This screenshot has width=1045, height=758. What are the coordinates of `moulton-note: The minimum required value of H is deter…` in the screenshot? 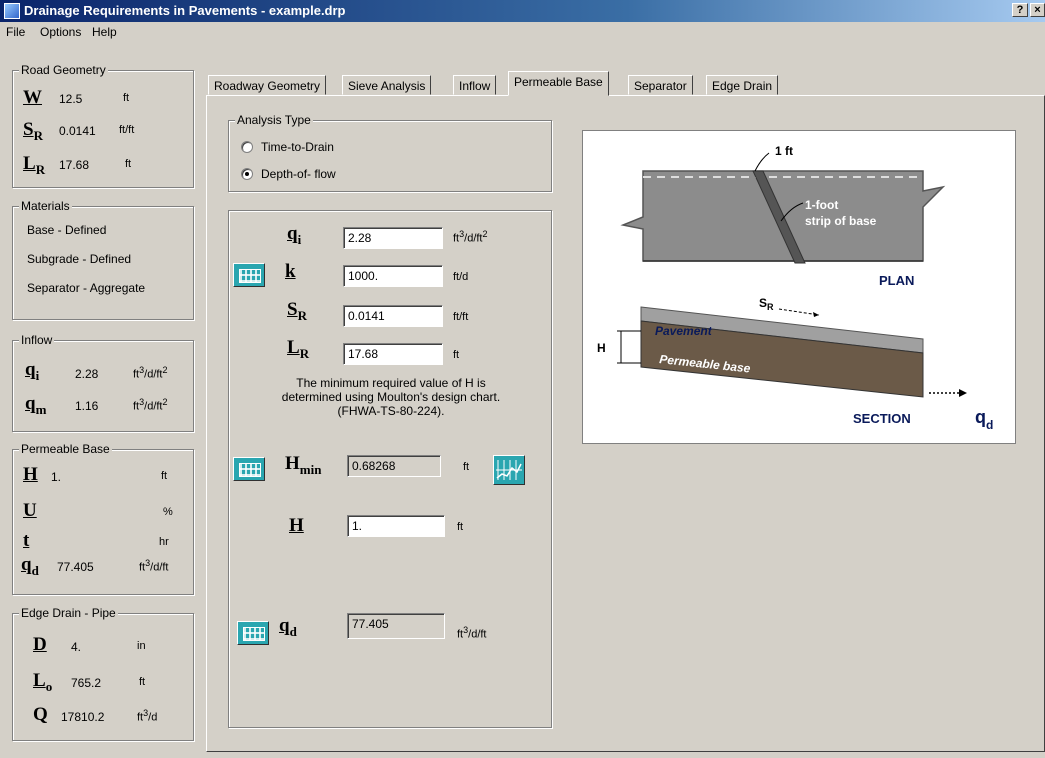 It's located at (391, 397).